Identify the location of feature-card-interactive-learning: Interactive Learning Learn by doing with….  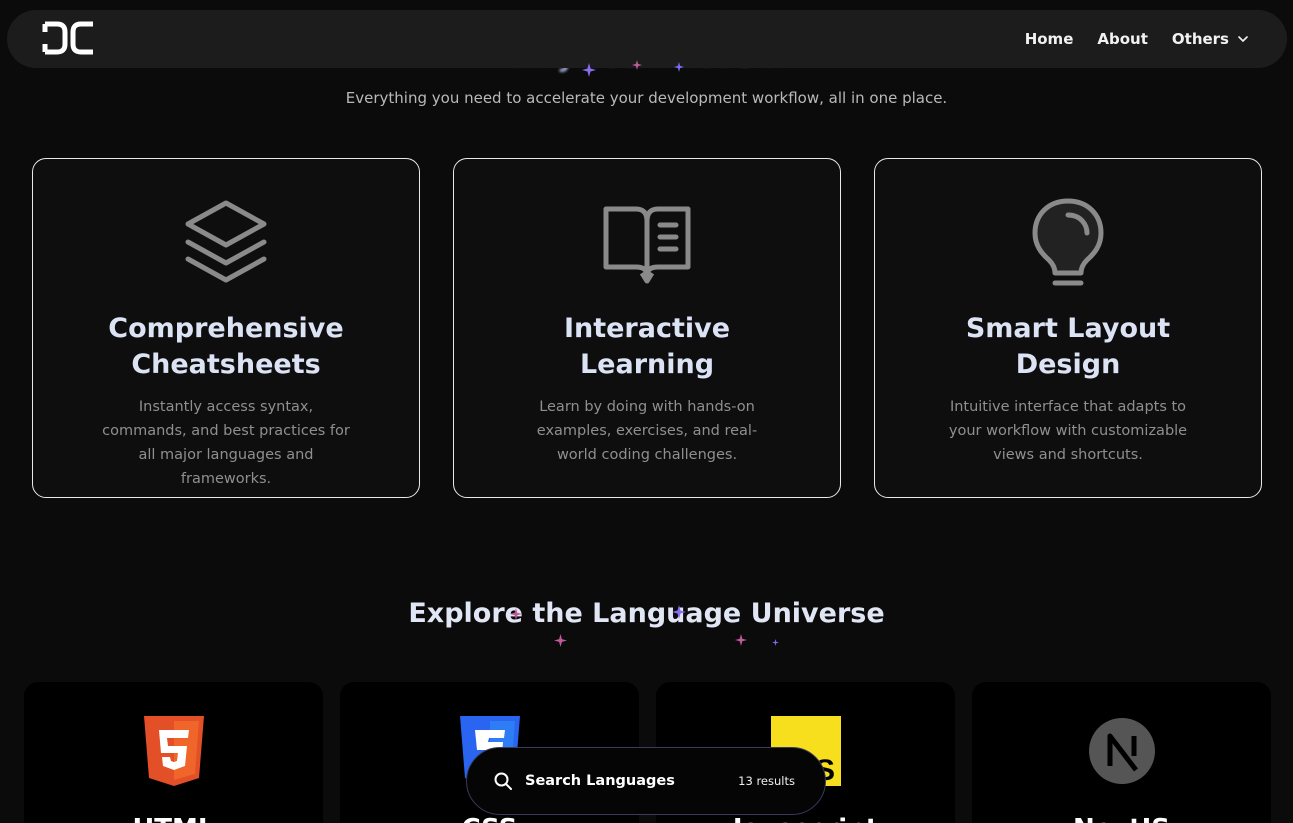
(647, 328).